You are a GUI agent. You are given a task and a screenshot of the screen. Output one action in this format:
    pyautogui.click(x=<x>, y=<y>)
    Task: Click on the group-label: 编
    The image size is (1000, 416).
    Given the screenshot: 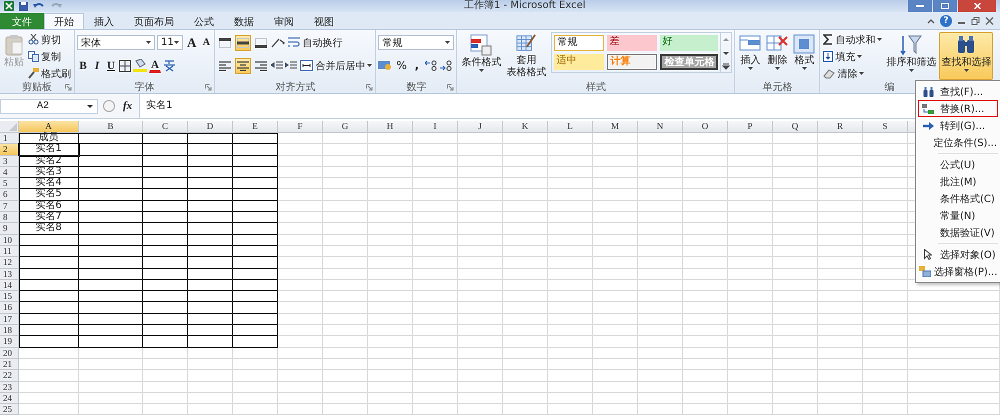 What is the action you would take?
    pyautogui.click(x=889, y=87)
    